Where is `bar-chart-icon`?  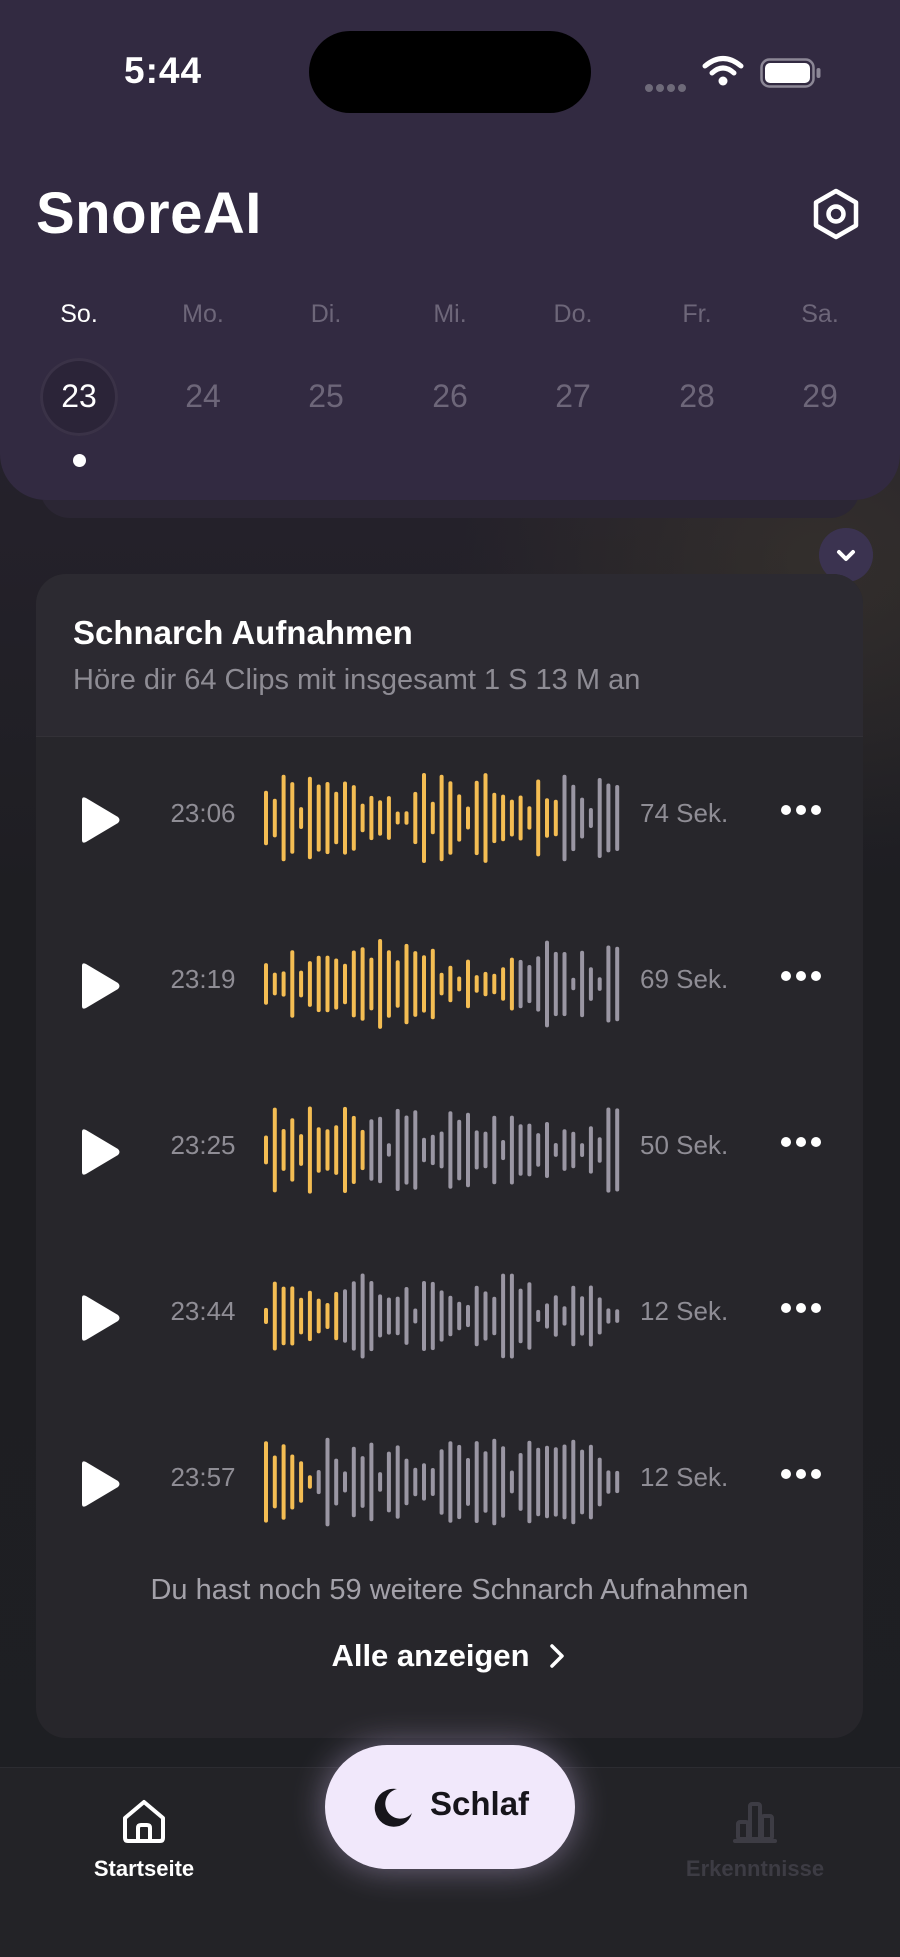 bar-chart-icon is located at coordinates (755, 1822).